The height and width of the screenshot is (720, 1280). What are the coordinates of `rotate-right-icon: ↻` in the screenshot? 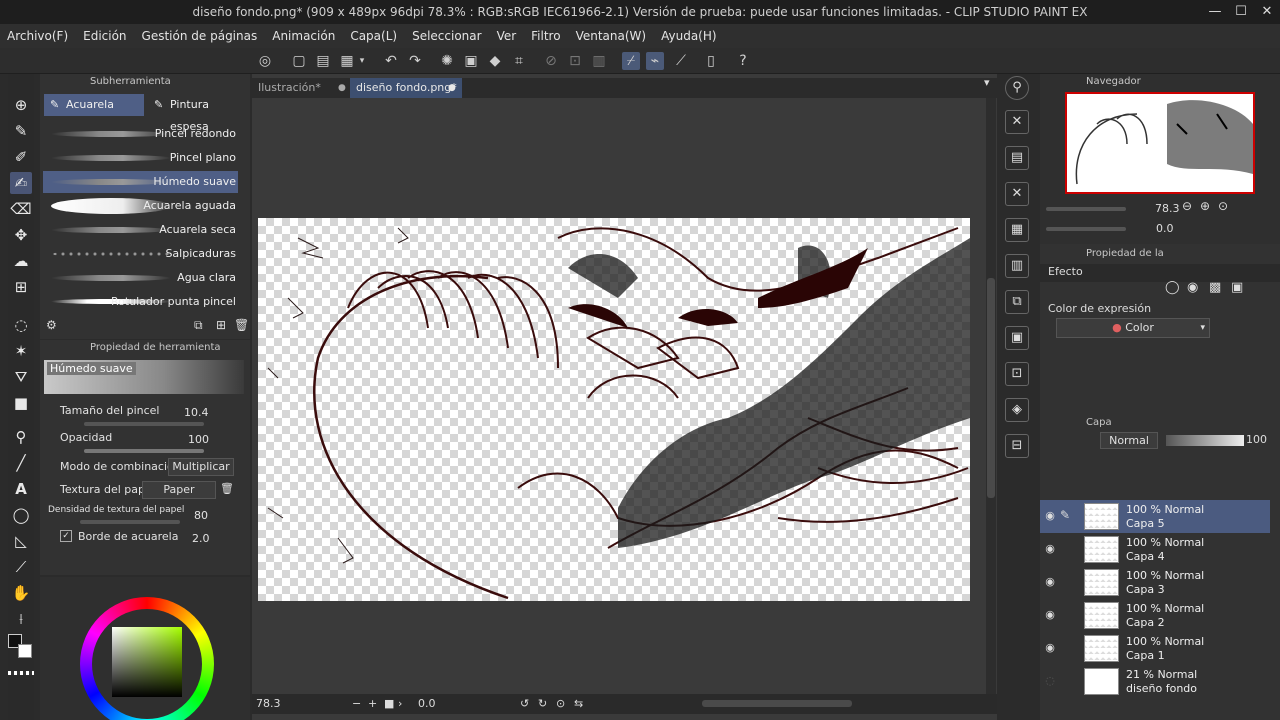 It's located at (542, 704).